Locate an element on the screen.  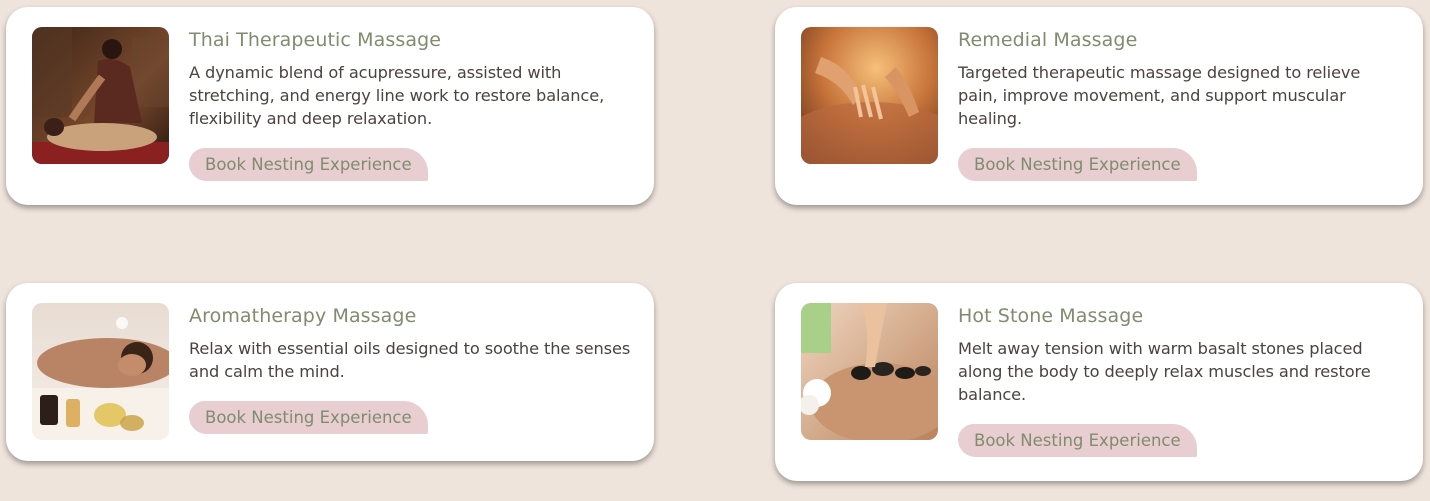
card-title: Remedial Massage is located at coordinates (1048, 40).